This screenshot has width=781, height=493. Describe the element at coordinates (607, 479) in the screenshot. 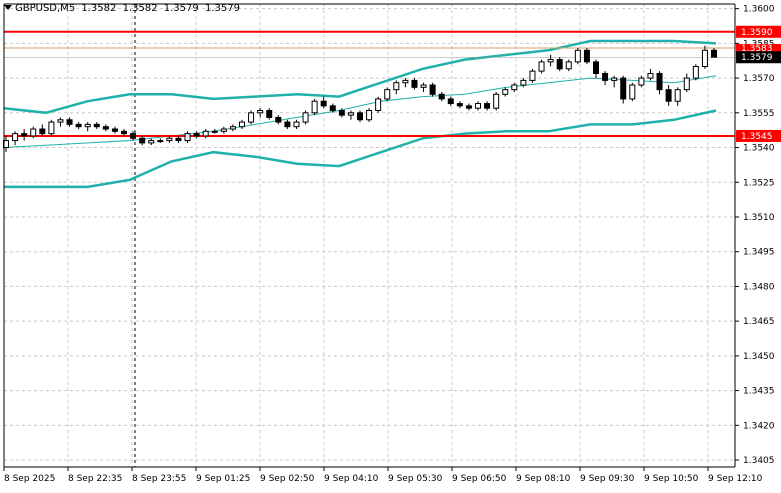

I see `x-tick-label: 9 Sep 09:30` at that location.